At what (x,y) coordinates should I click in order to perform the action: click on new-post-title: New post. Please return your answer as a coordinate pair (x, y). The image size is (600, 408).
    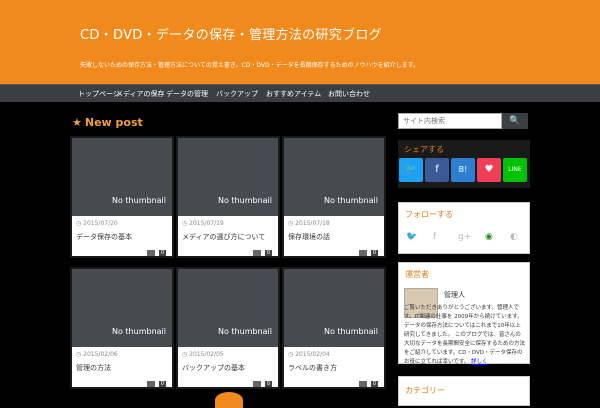
    Looking at the image, I should click on (113, 122).